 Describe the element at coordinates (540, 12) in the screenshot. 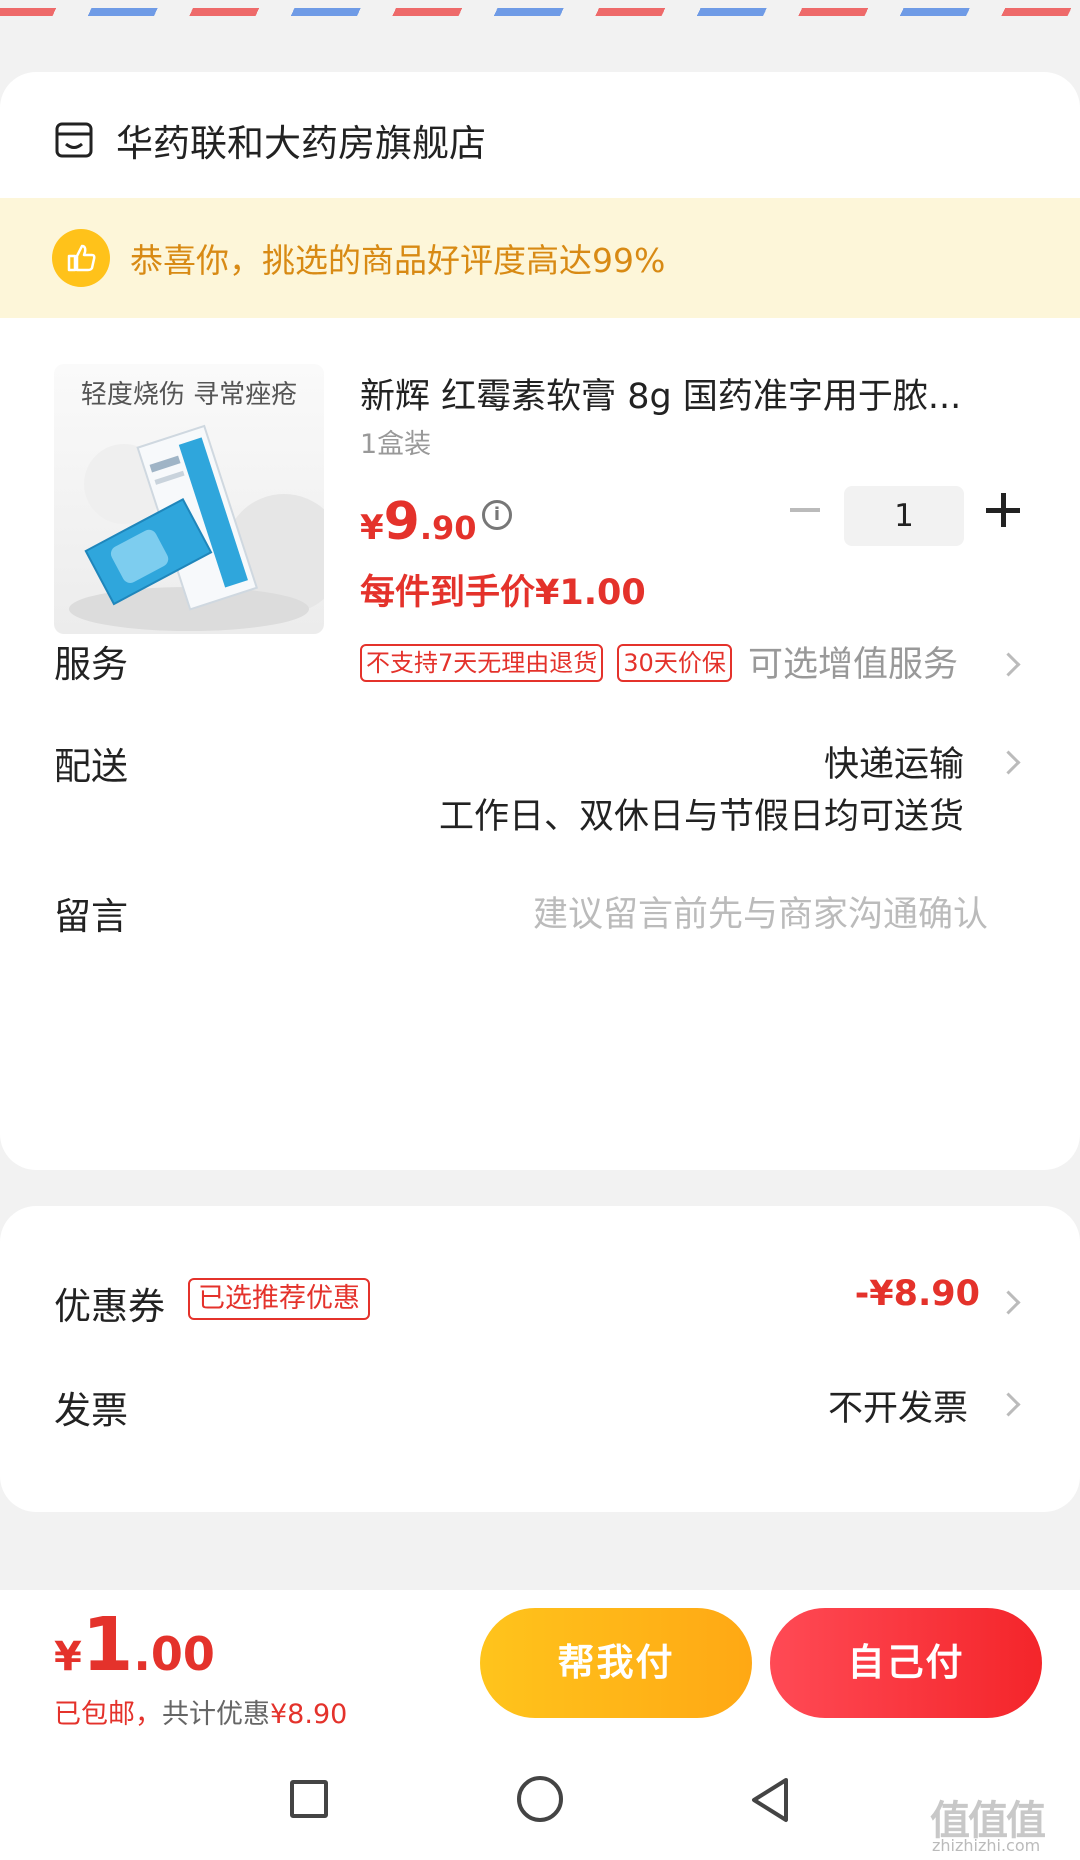

I see `envelope-stripe` at that location.